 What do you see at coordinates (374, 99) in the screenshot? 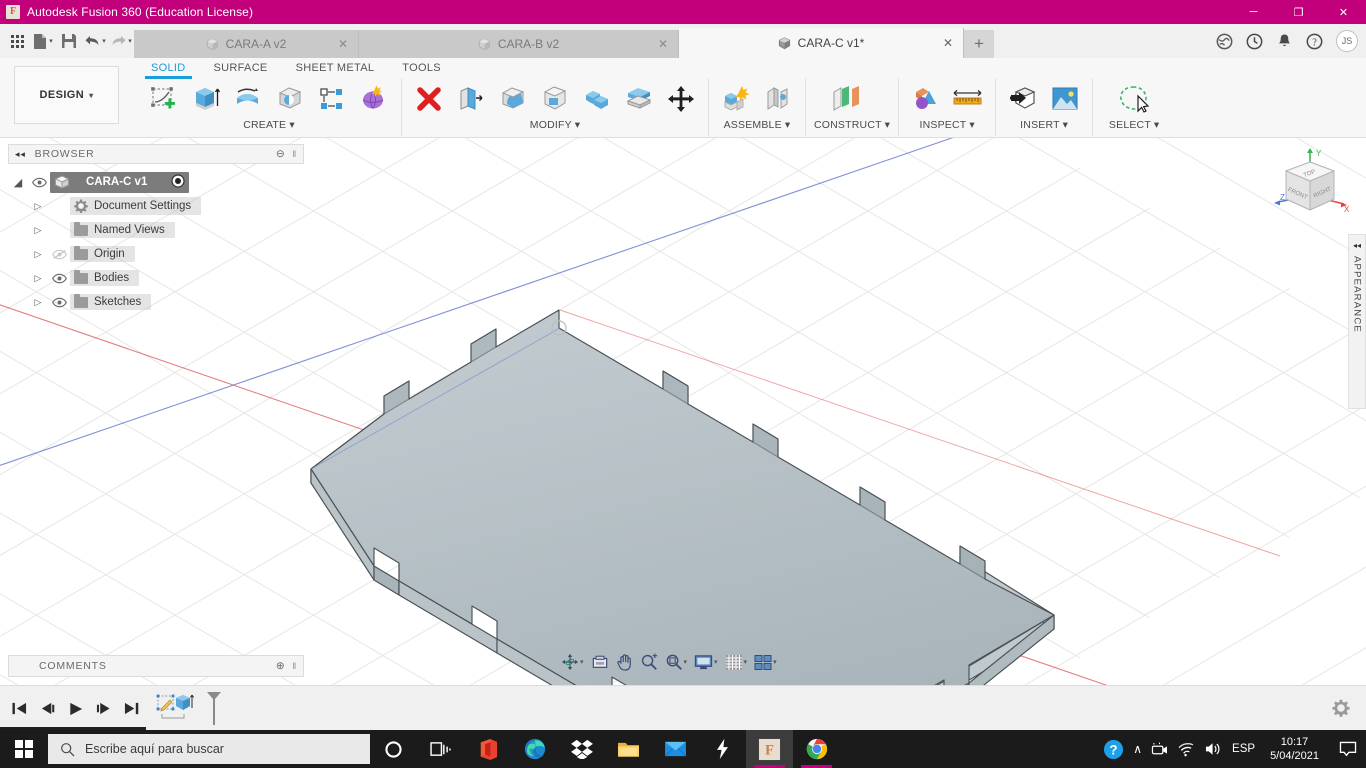
I see `form-icon` at bounding box center [374, 99].